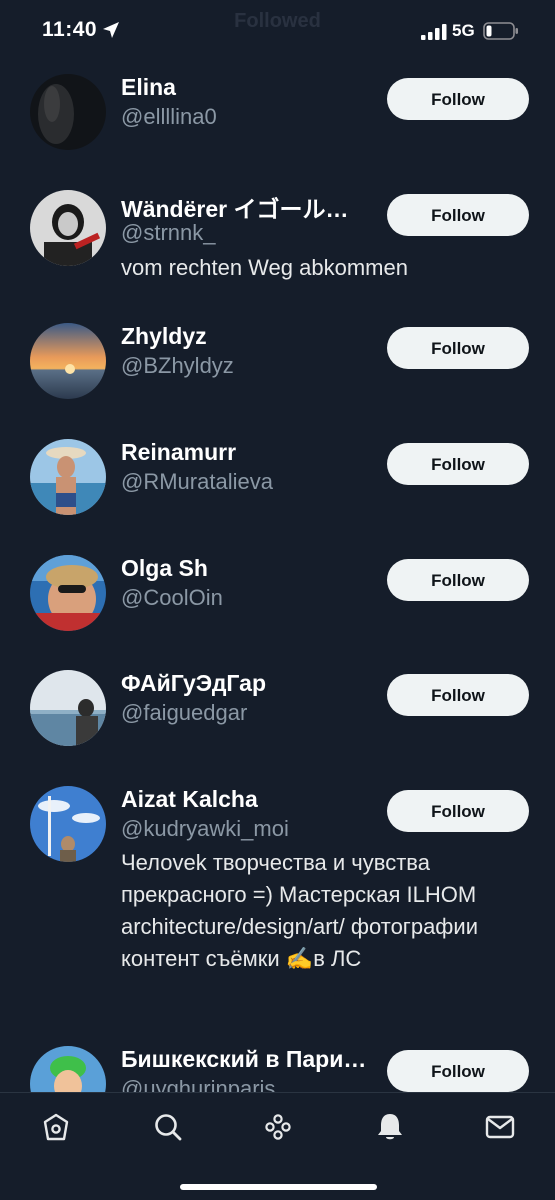 This screenshot has width=555, height=1200. Describe the element at coordinates (434, 32) in the screenshot. I see `signal-icon` at that location.